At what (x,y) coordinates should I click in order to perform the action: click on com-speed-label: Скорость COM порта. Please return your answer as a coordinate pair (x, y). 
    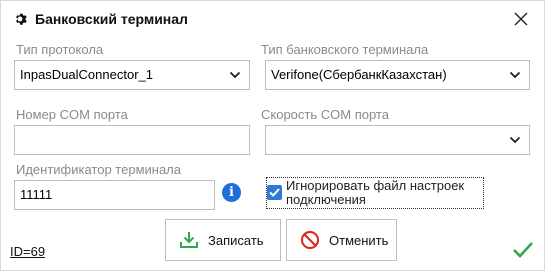
    Looking at the image, I should click on (325, 114).